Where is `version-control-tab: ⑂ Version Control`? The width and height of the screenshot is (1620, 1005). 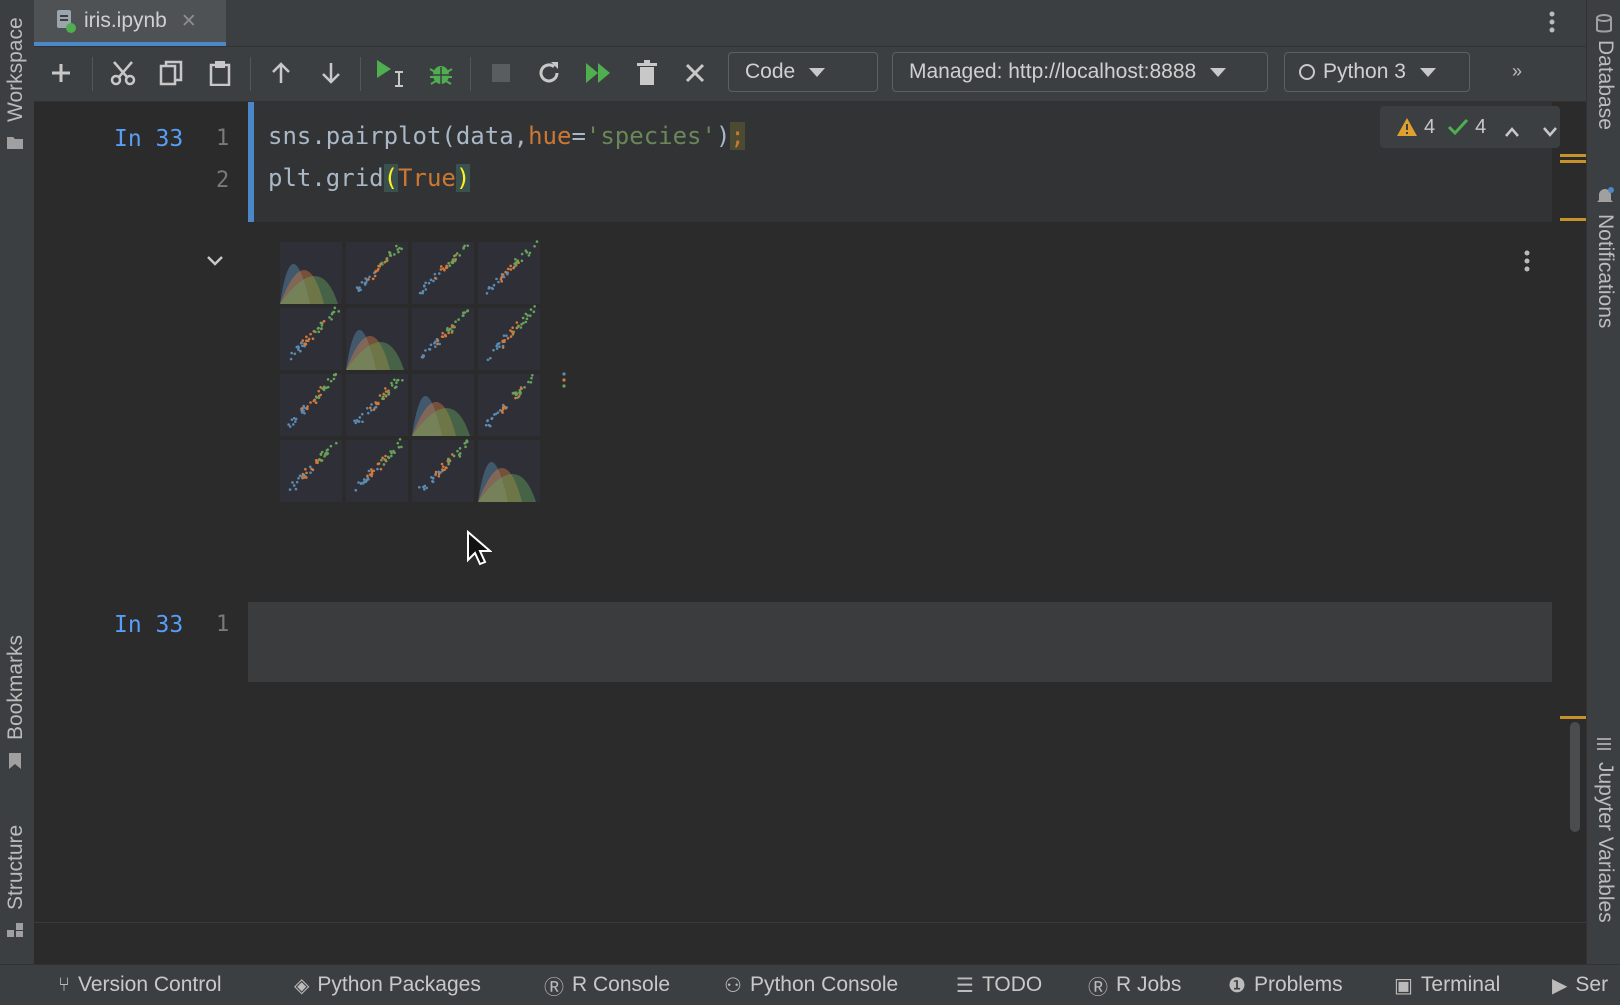 version-control-tab: ⑂ Version Control is located at coordinates (140, 985).